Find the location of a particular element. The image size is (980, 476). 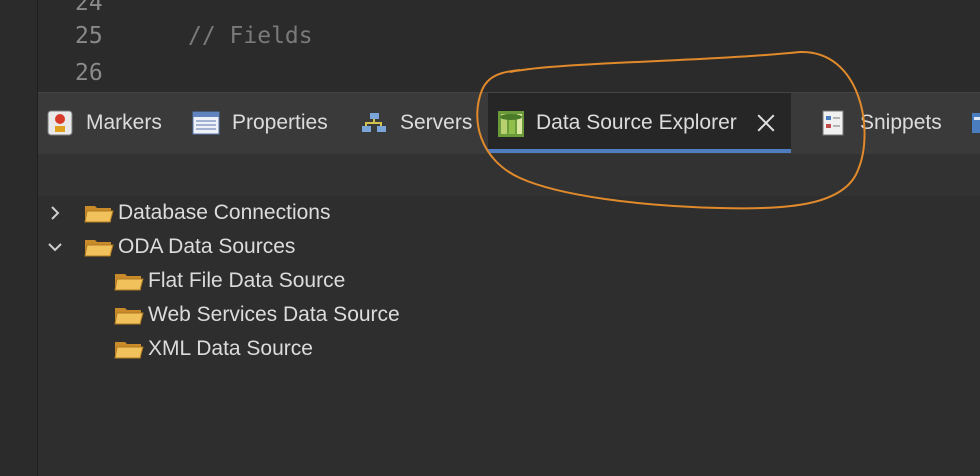

folder-open-icon is located at coordinates (99, 248).